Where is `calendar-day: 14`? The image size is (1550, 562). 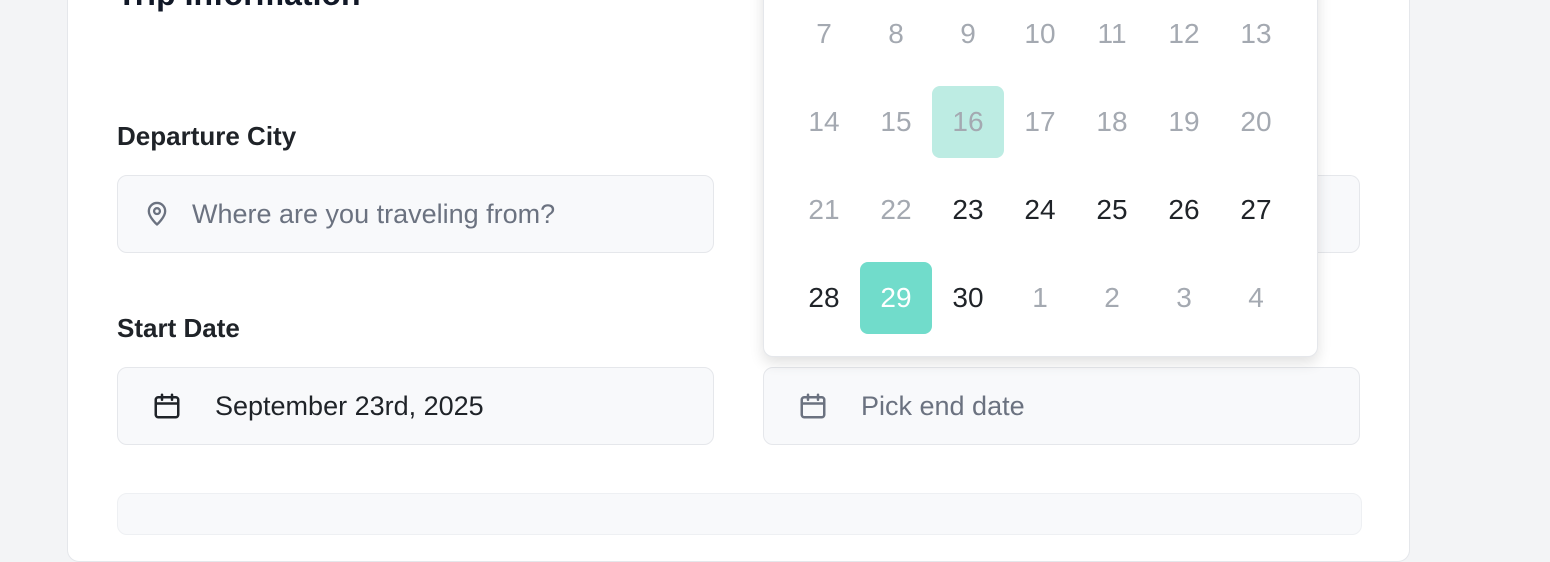
calendar-day: 14 is located at coordinates (824, 122).